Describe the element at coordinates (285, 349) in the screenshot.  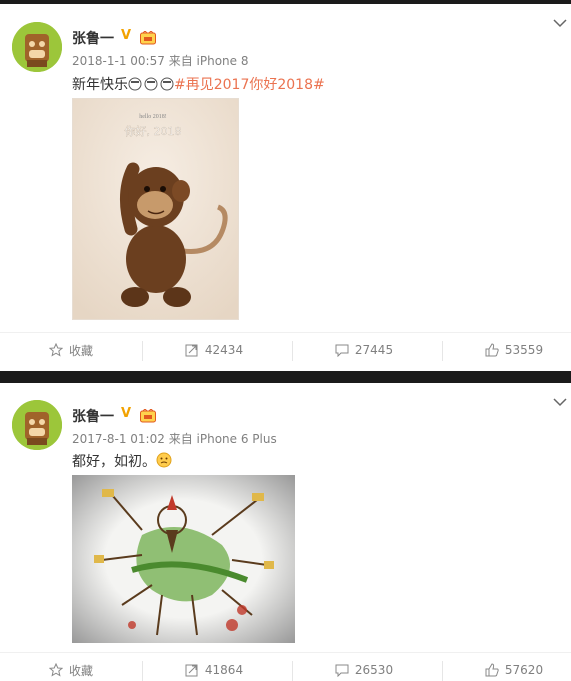
I see `action-bar: 收藏 42434 27445 53559` at that location.